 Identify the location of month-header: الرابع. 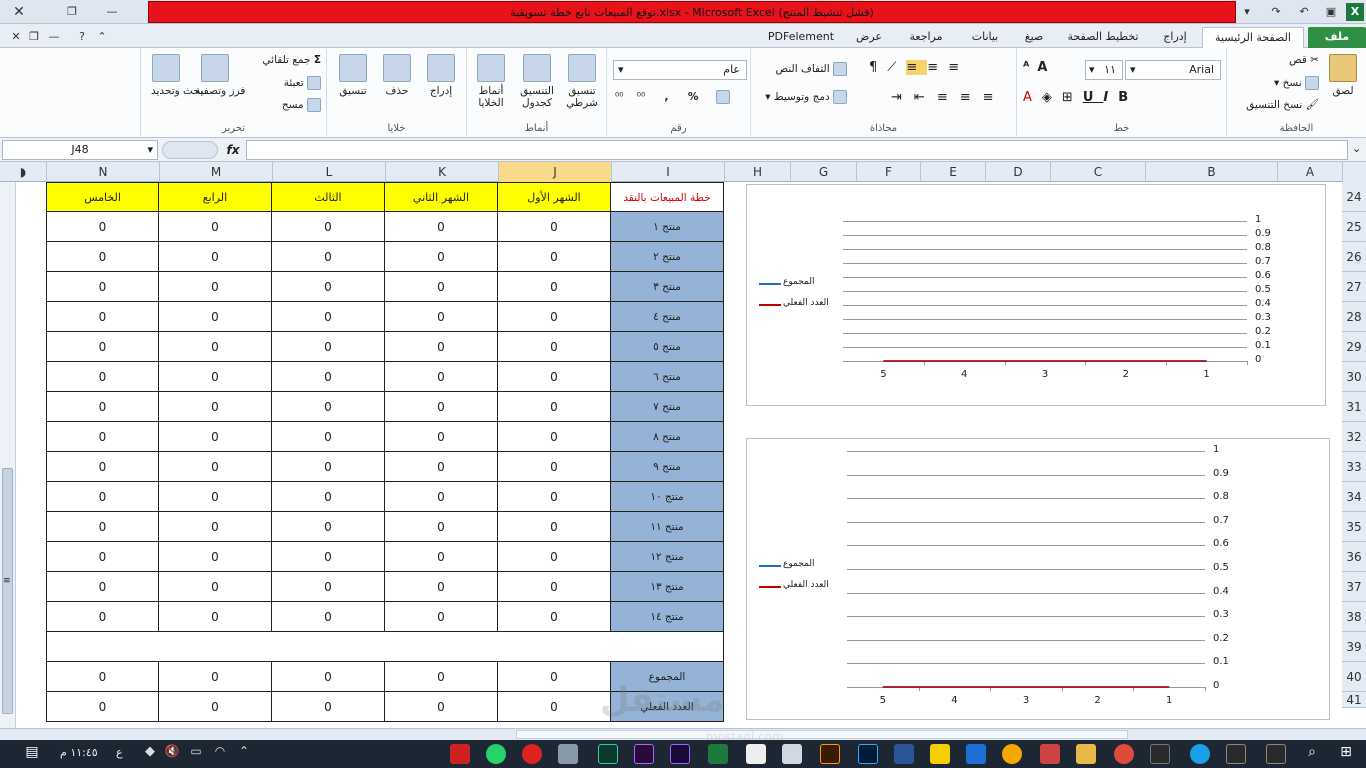
(215, 197).